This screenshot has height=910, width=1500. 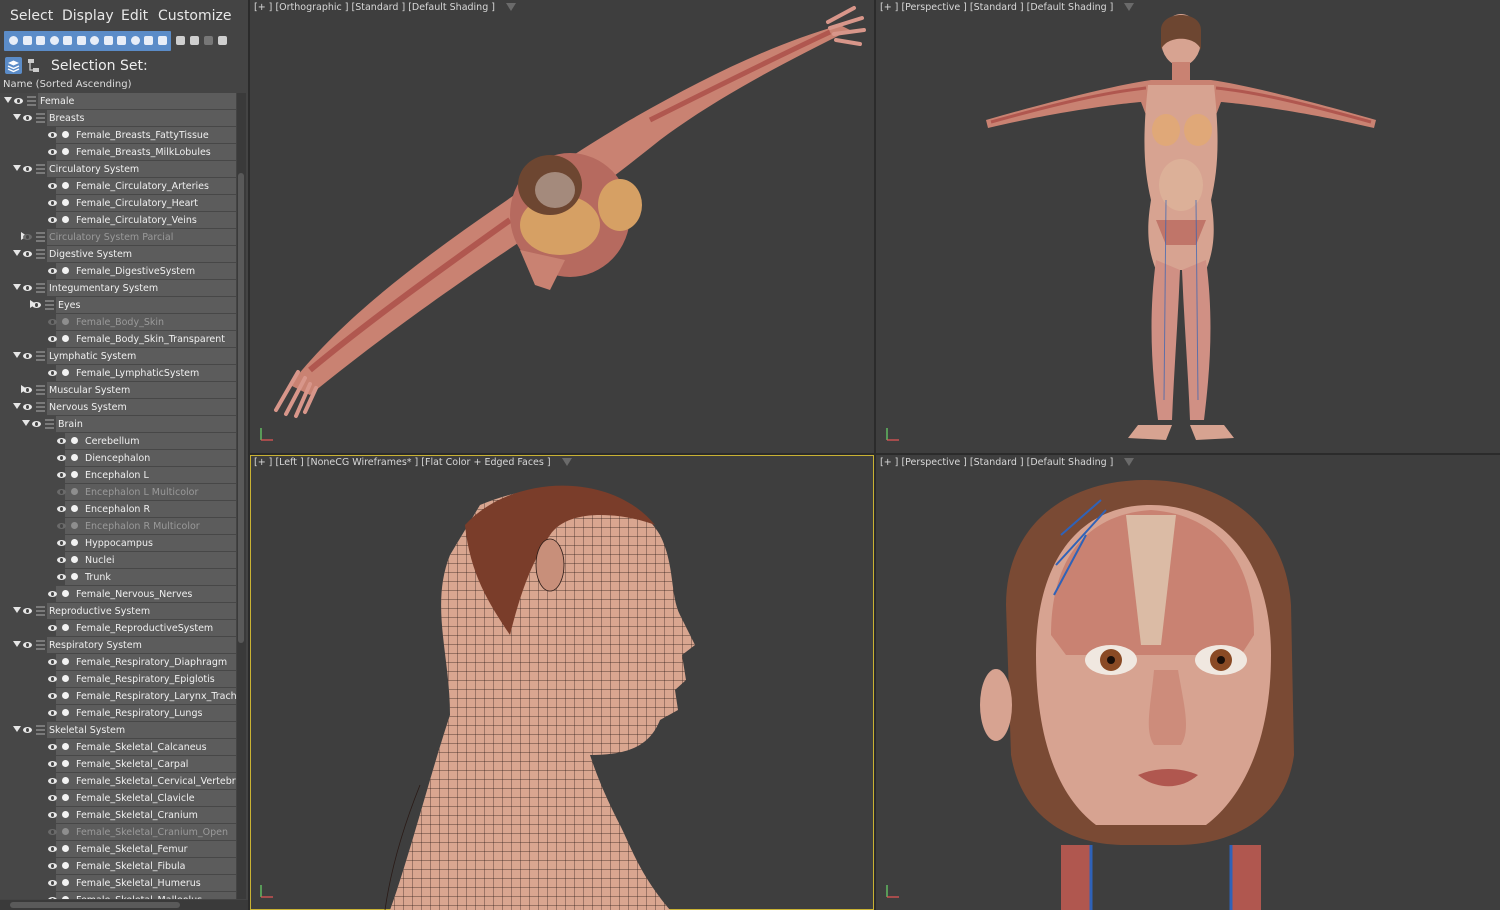 What do you see at coordinates (118, 322) in the screenshot?
I see `object-row: Female_Body_Skin` at bounding box center [118, 322].